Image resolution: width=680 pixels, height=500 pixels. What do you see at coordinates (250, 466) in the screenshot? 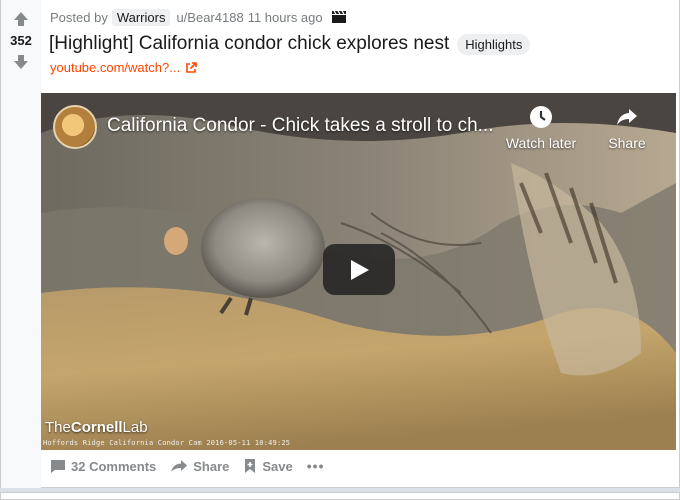
I see `save-icon` at bounding box center [250, 466].